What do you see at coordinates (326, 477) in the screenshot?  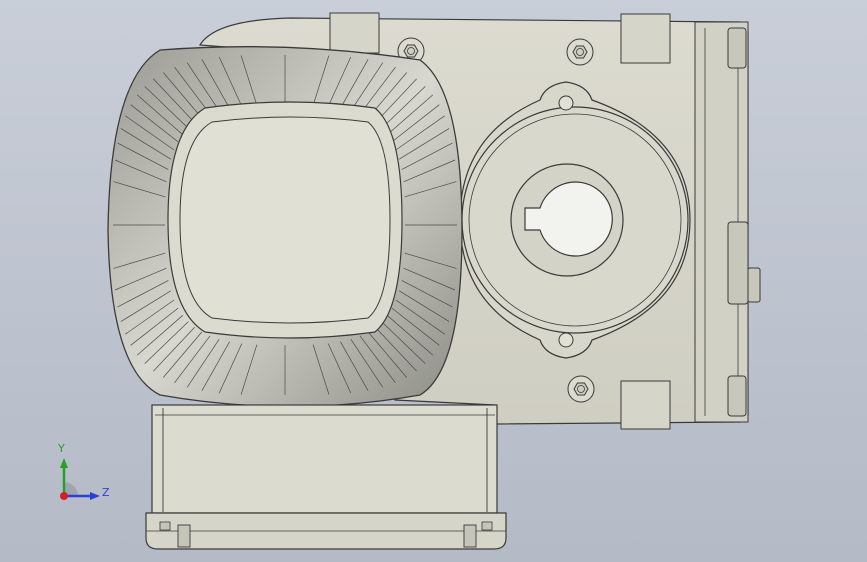 I see `terminal-box` at bounding box center [326, 477].